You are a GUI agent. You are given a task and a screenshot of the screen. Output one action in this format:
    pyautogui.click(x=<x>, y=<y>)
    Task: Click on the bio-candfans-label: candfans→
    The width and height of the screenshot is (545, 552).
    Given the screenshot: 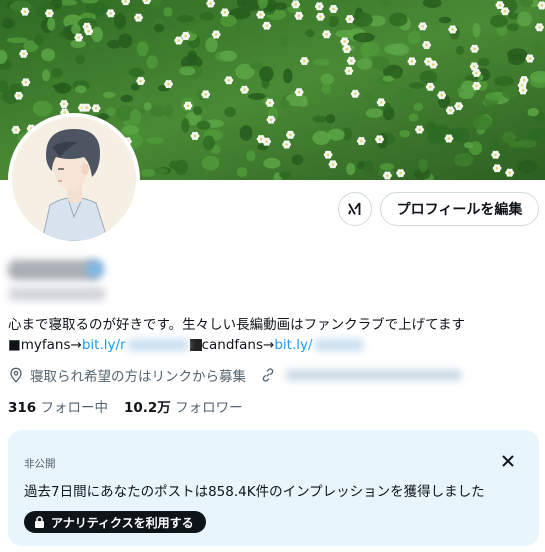 What is the action you would take?
    pyautogui.click(x=238, y=345)
    